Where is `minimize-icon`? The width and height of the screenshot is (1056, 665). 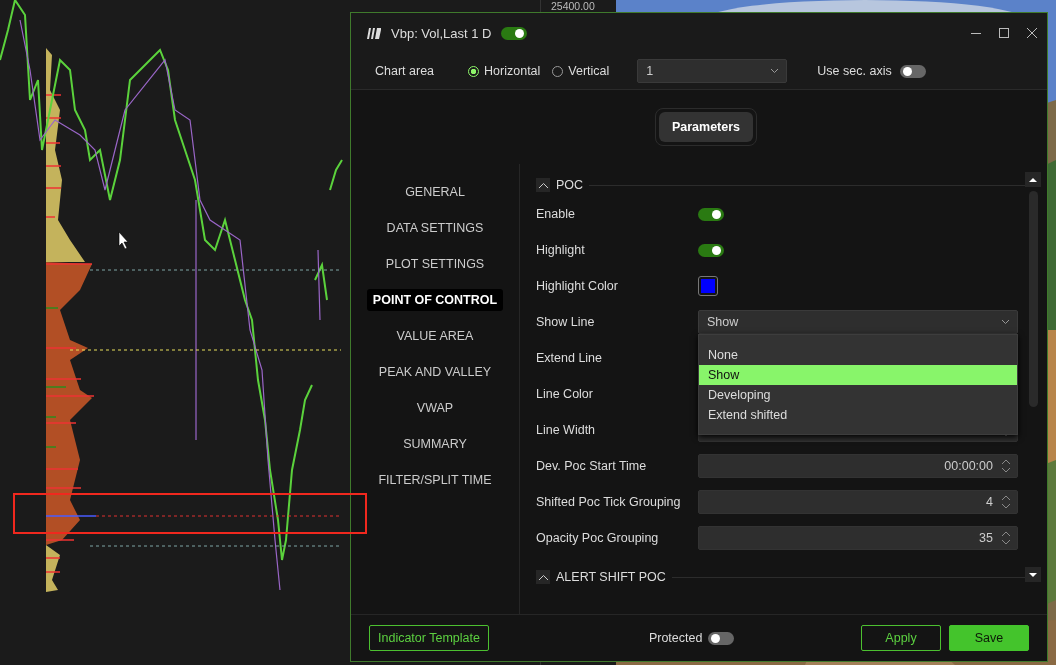 minimize-icon is located at coordinates (976, 33).